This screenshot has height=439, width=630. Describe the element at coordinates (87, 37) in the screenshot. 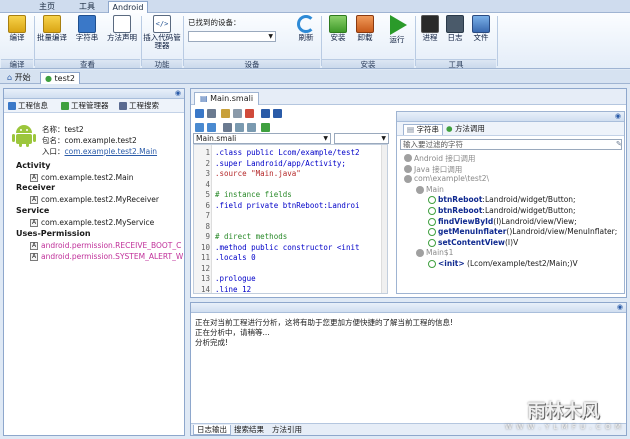

I see `strings-label: 字符串` at that location.